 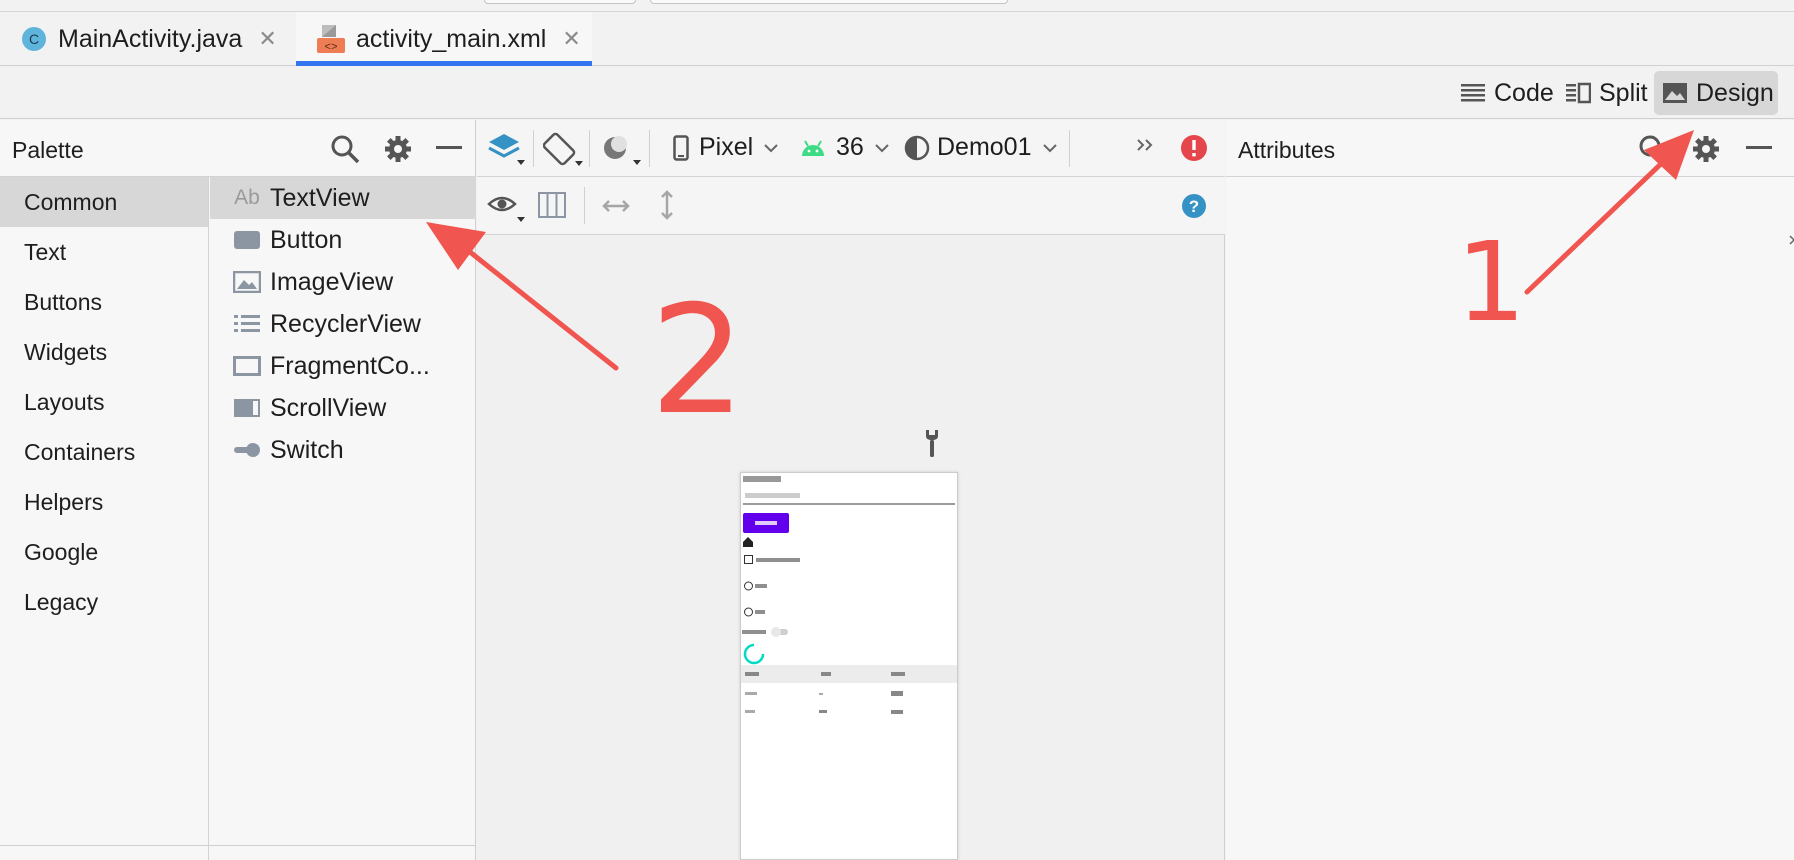 I want to click on split-mode-button: Split, so click(x=1606, y=93).